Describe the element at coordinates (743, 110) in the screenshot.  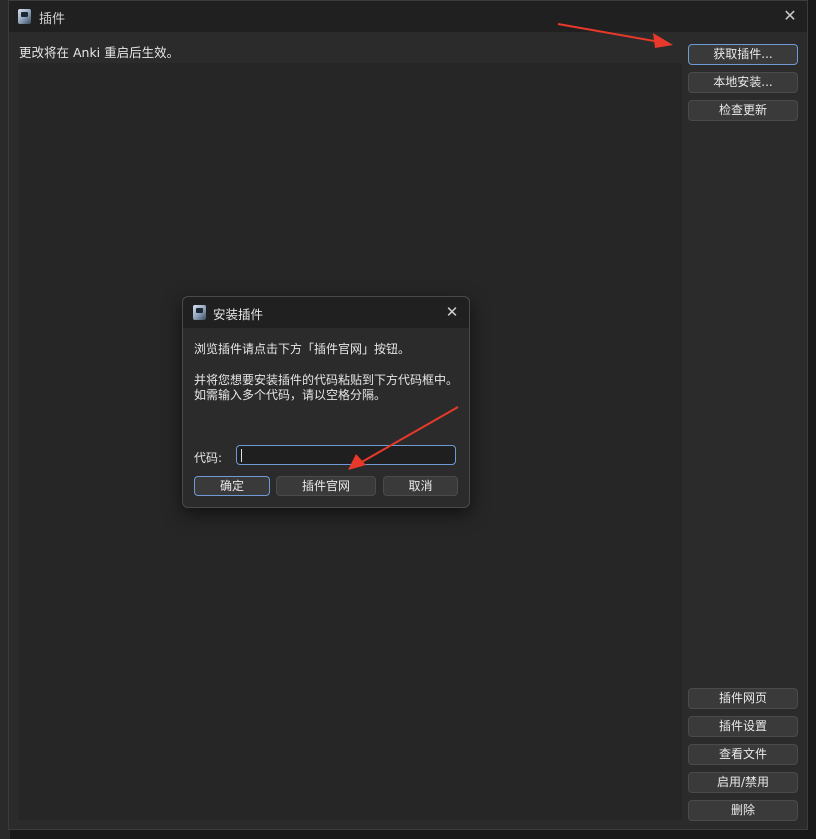
I see `check-updates-button: 检查更新` at that location.